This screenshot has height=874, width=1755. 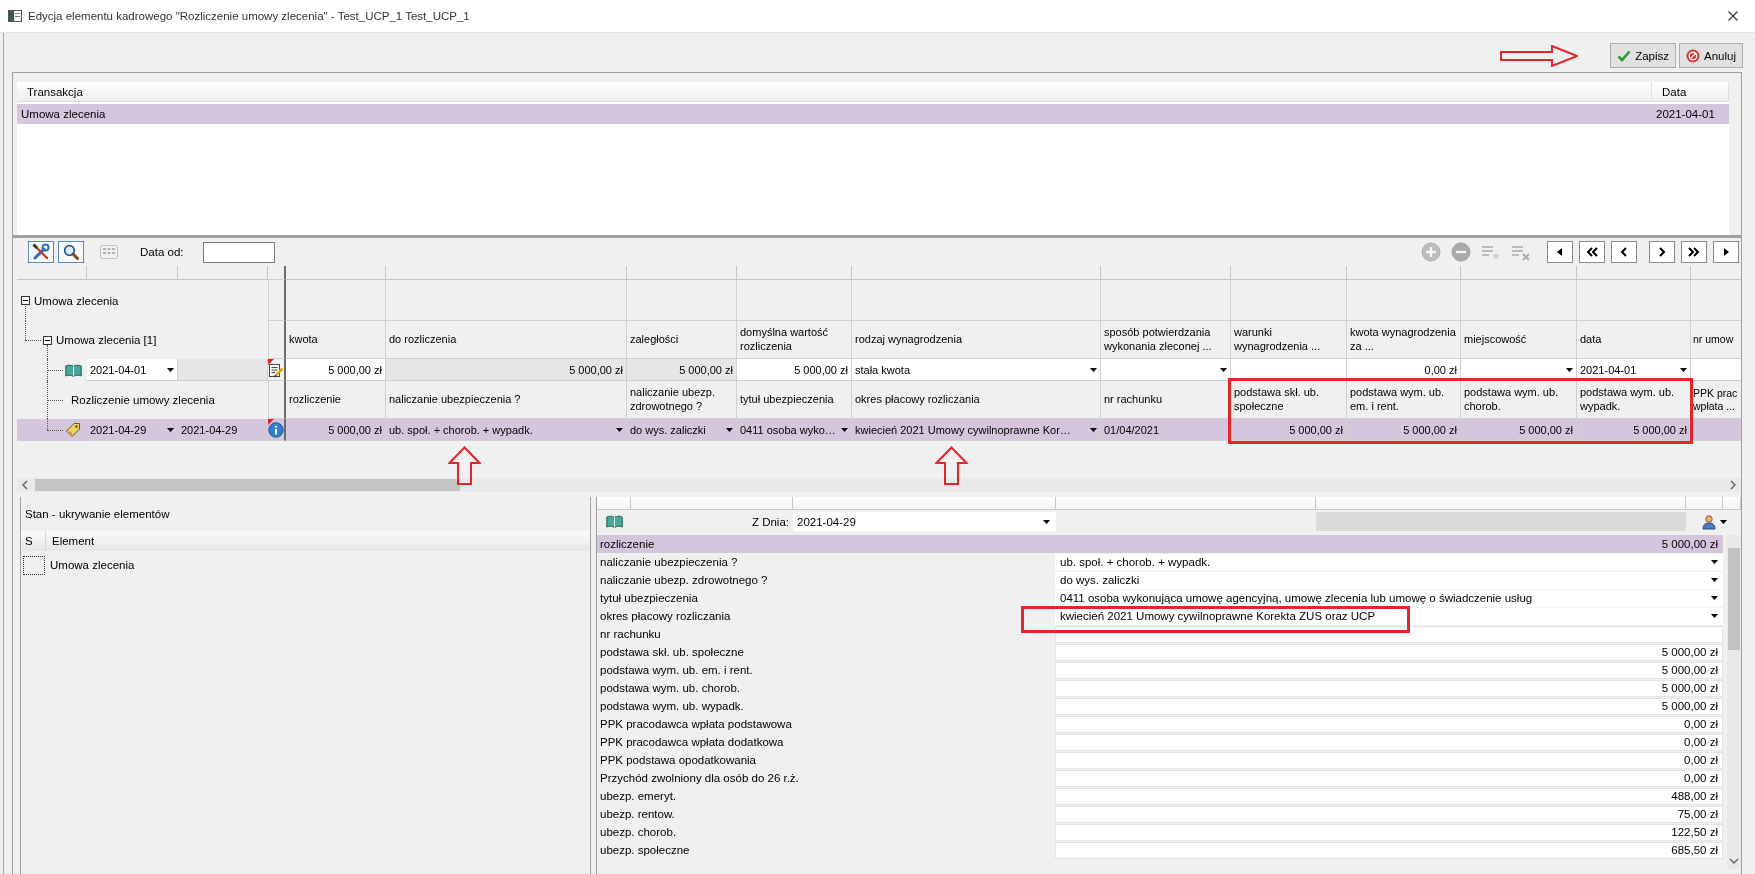 I want to click on property-row: naliczanie ubezp. zdrowotnego ? do wys. zaliczki, so click(x=1160, y=580).